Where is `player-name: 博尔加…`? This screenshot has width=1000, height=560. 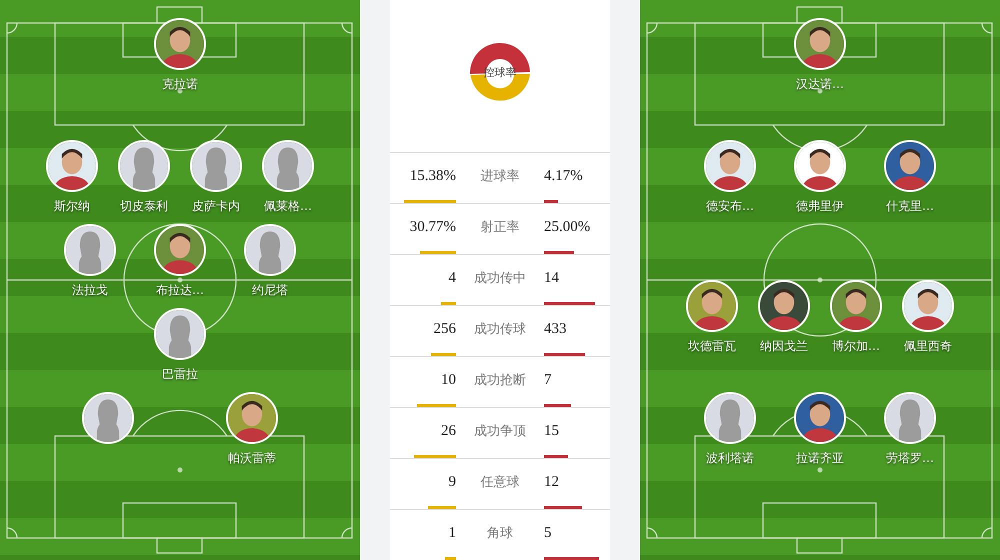 player-name: 博尔加… is located at coordinates (856, 346).